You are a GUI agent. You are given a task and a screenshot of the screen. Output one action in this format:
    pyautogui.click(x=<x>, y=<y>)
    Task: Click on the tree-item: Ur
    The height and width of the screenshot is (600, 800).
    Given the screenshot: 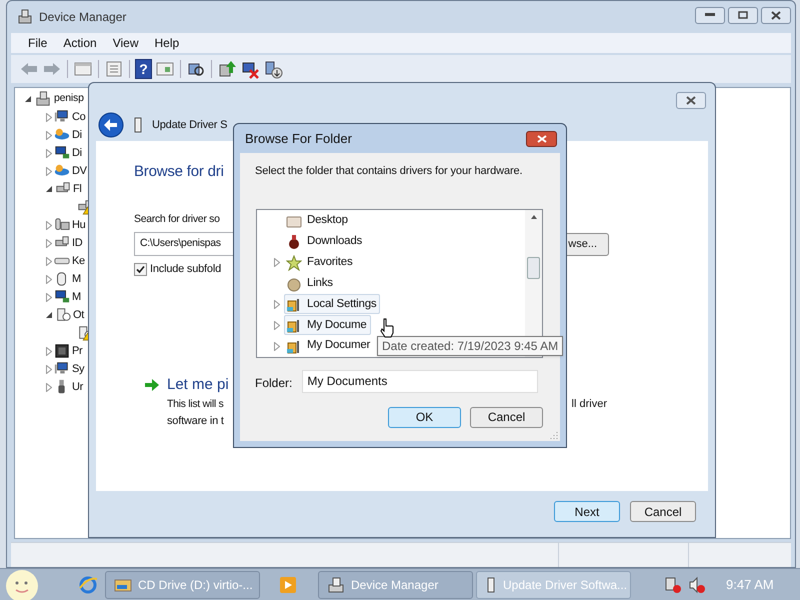 What is the action you would take?
    pyautogui.click(x=78, y=387)
    